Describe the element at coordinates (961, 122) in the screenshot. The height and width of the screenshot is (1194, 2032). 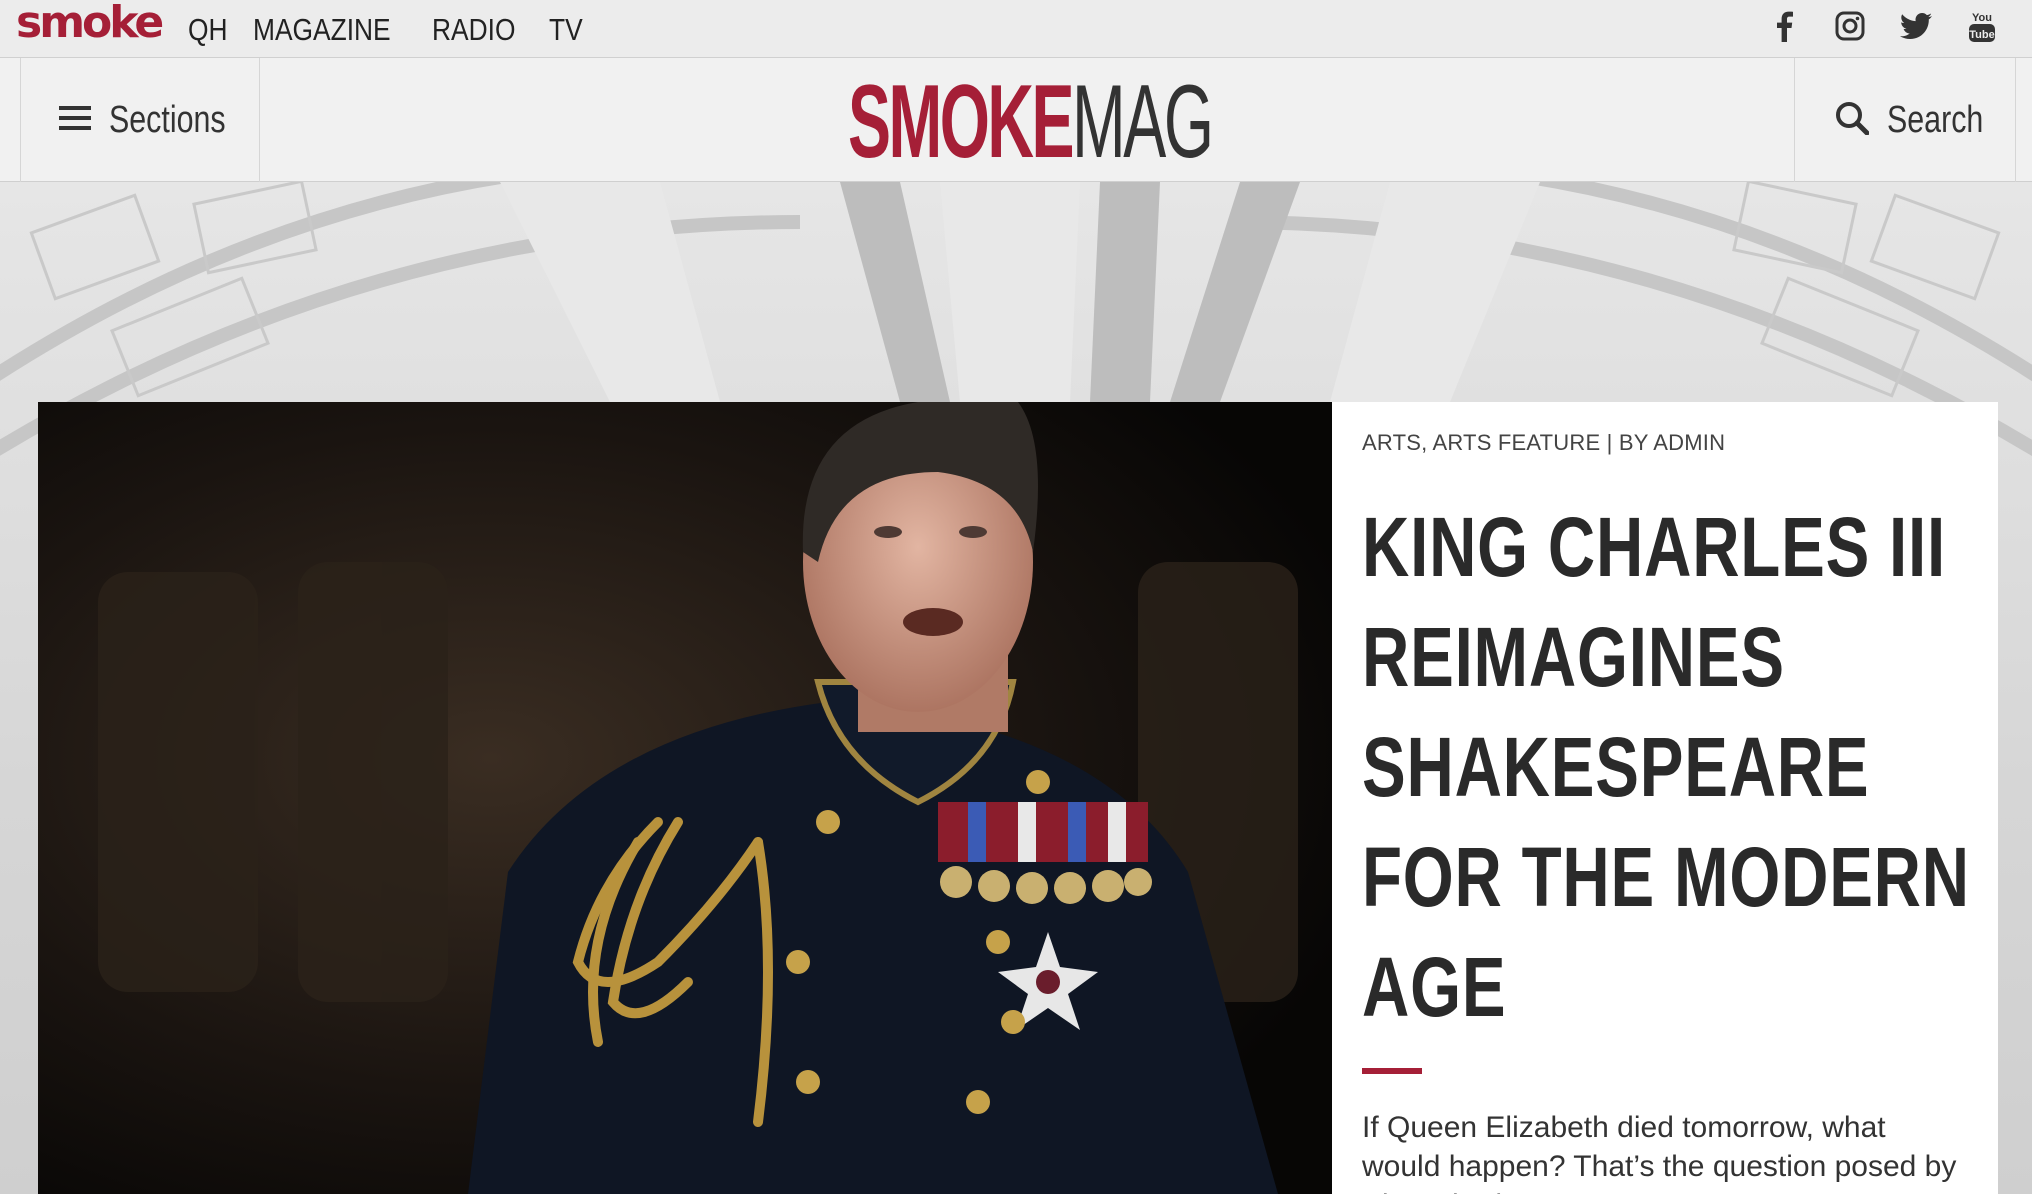
I see `logo-smoke: SMOKE` at that location.